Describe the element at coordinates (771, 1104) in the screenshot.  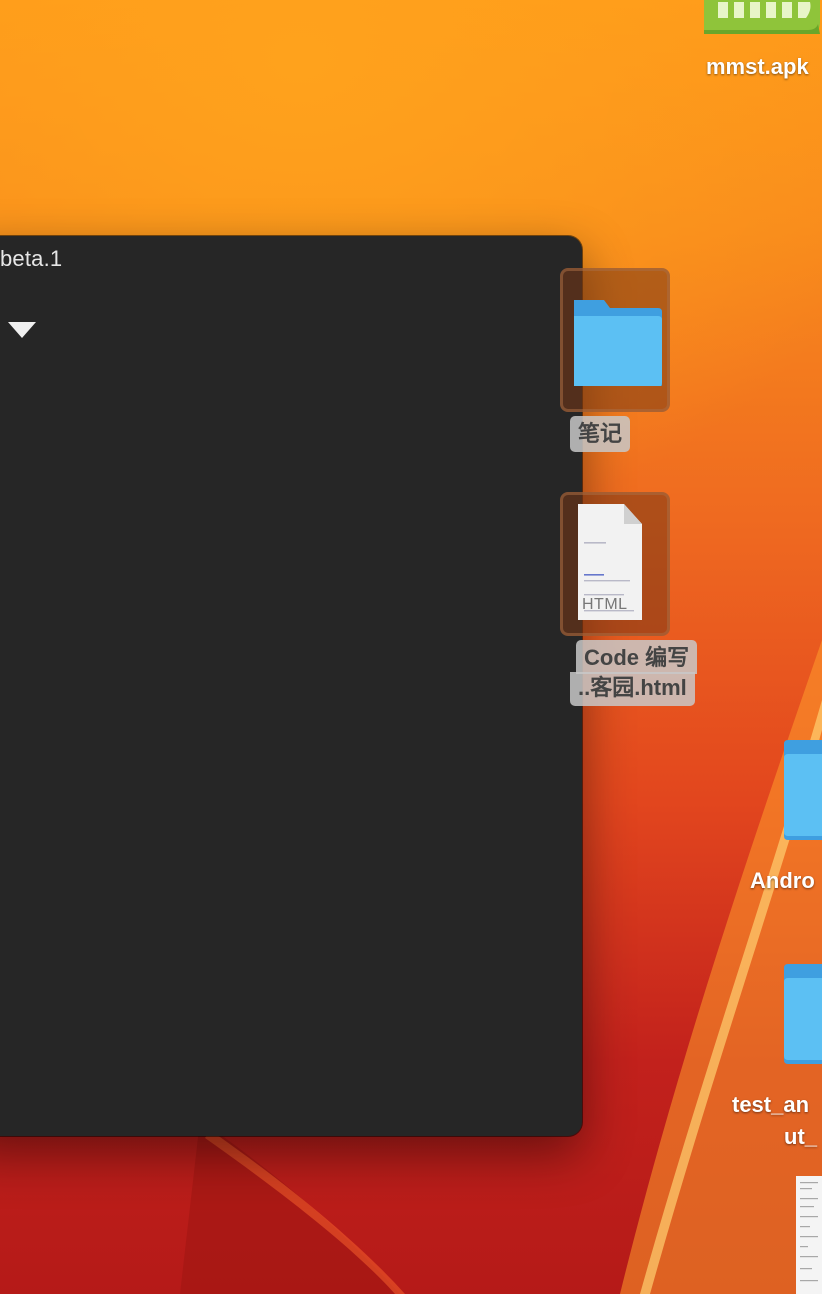
I see `desktop-item-label-line1: test_an` at that location.